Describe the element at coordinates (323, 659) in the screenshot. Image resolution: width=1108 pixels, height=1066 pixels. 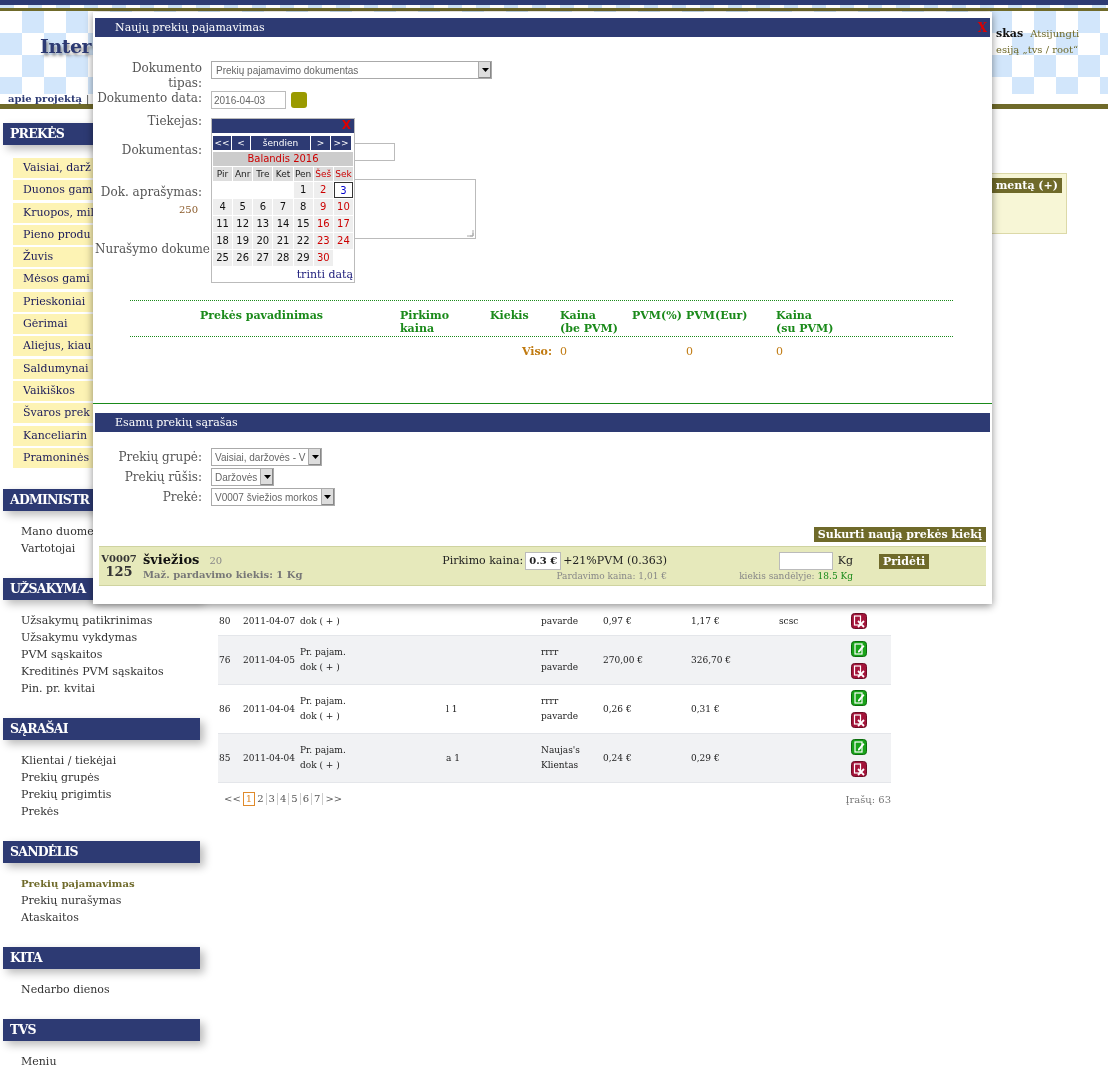
I see `table-cell: Pr. pajam. dok ( + )` at that location.